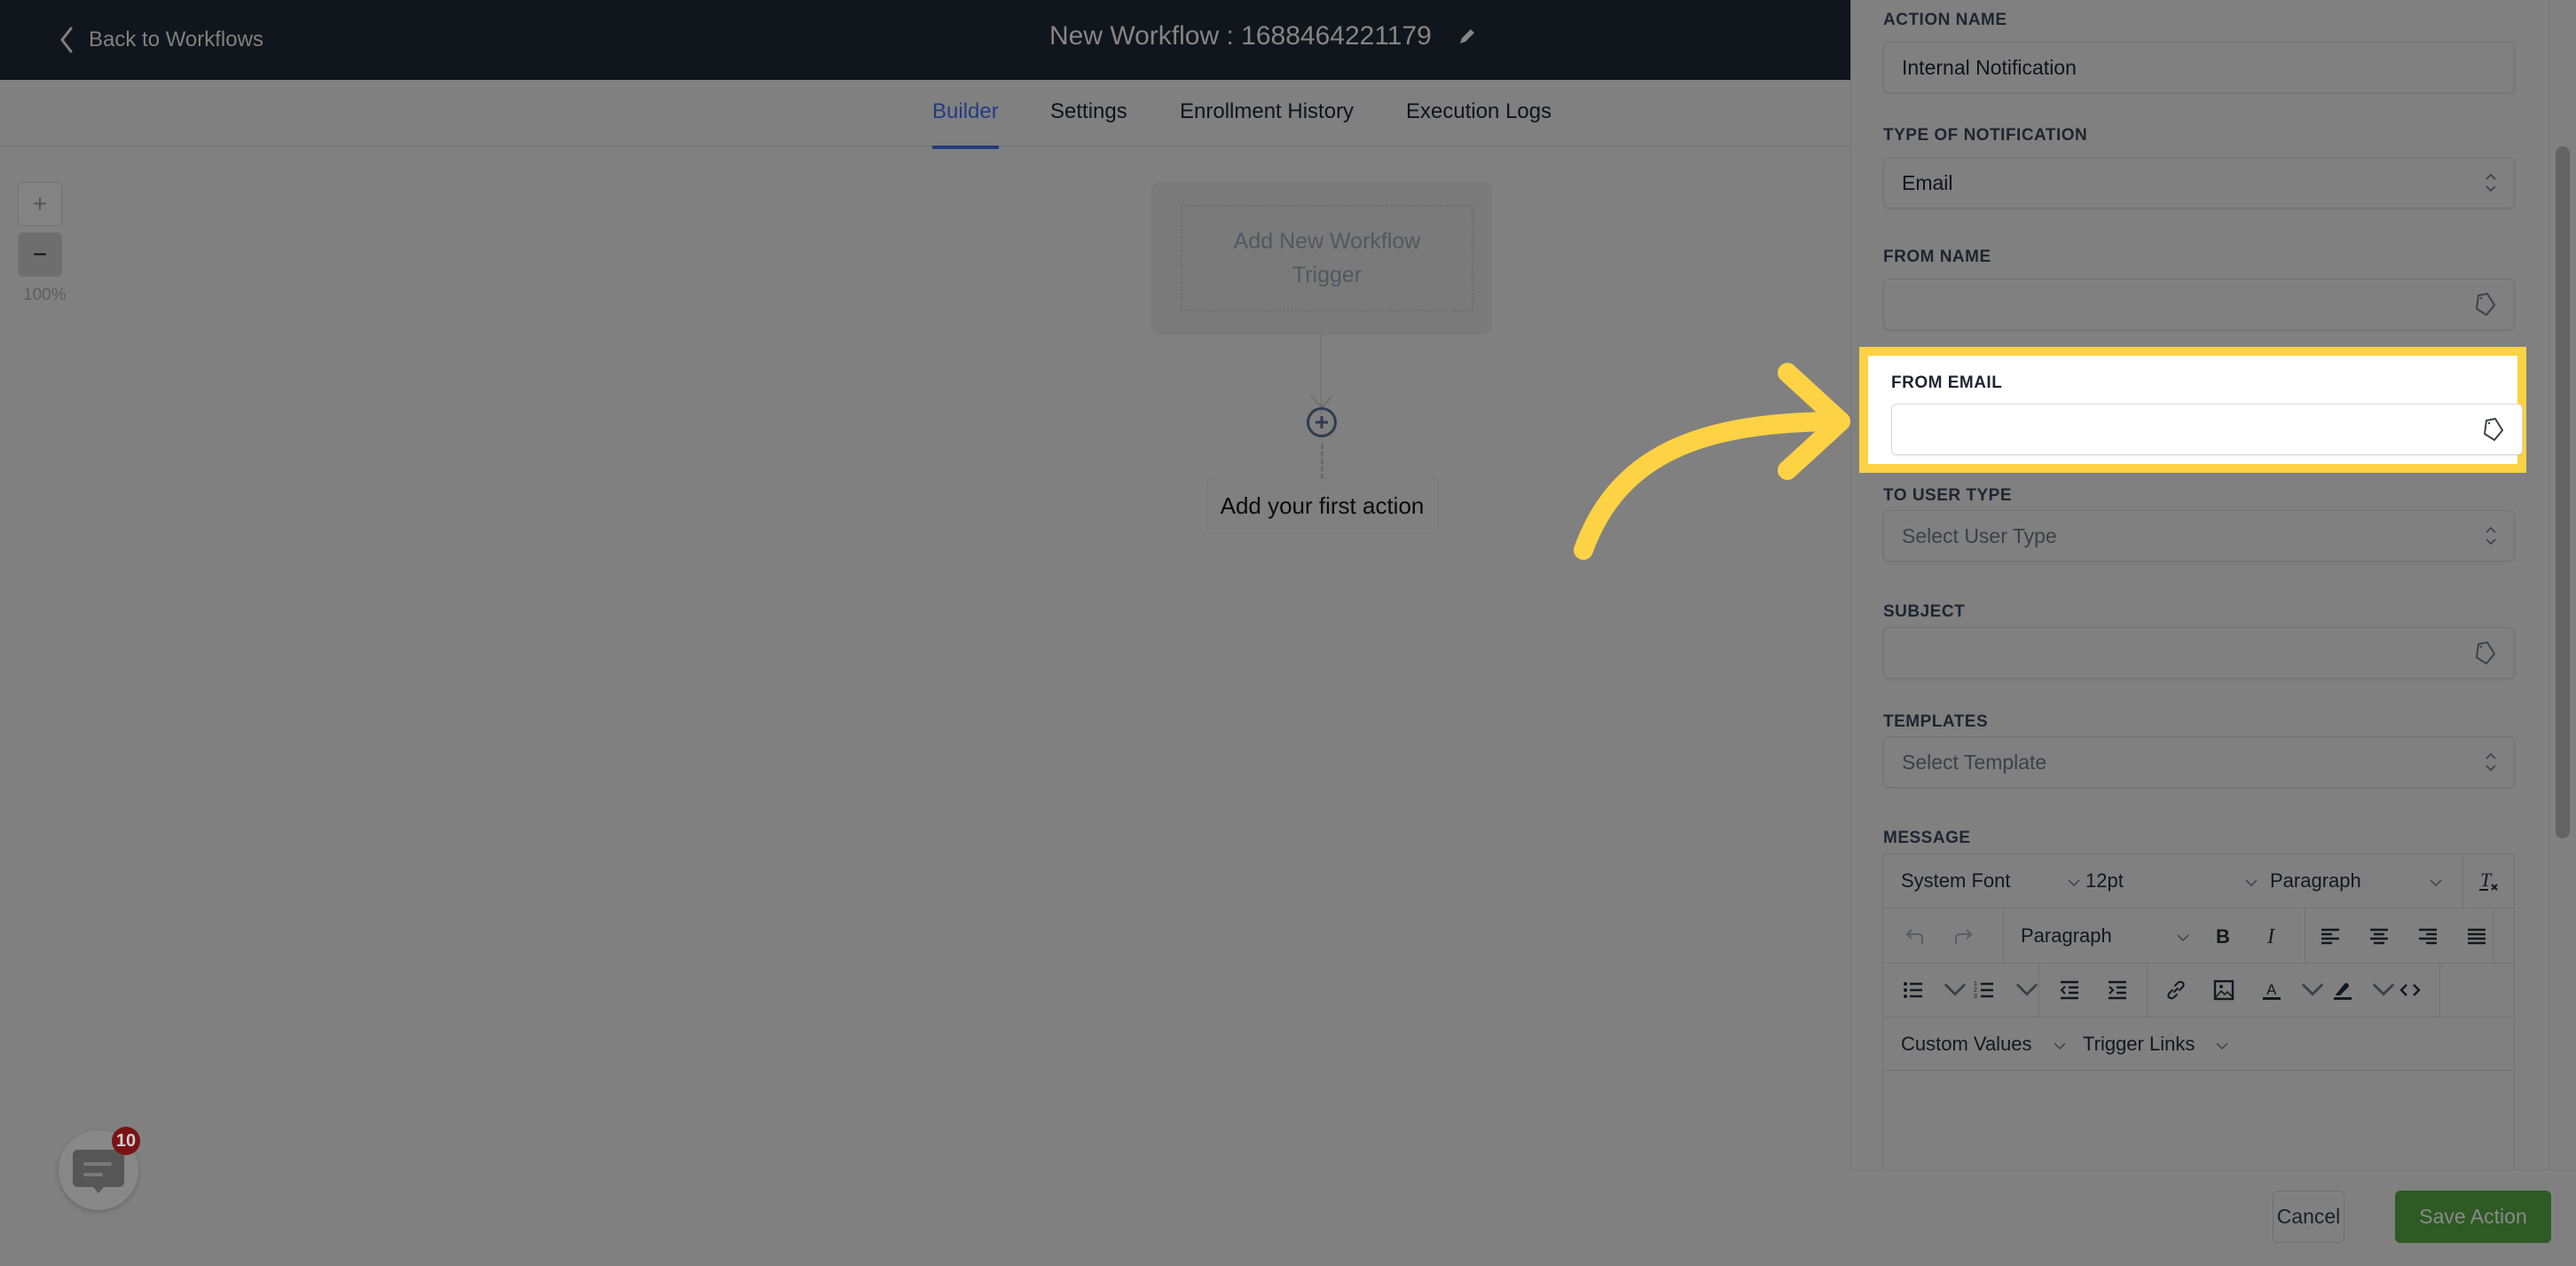 The width and height of the screenshot is (2576, 1266). I want to click on align-center-button, so click(2379, 936).